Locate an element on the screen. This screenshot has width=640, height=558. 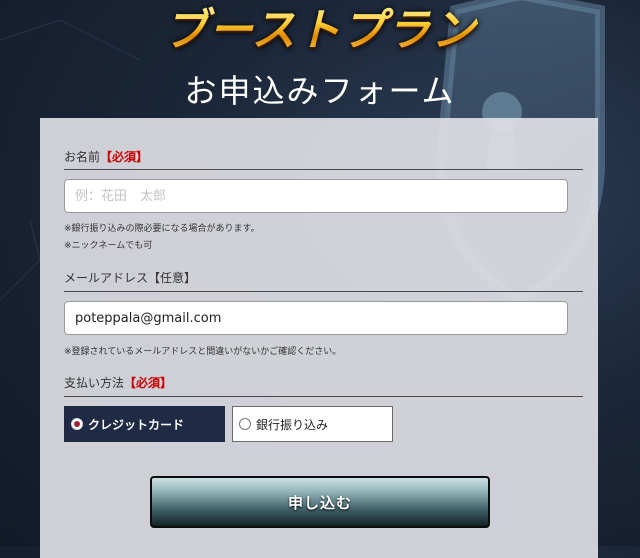
name-label-text: お名前 is located at coordinates (82, 157).